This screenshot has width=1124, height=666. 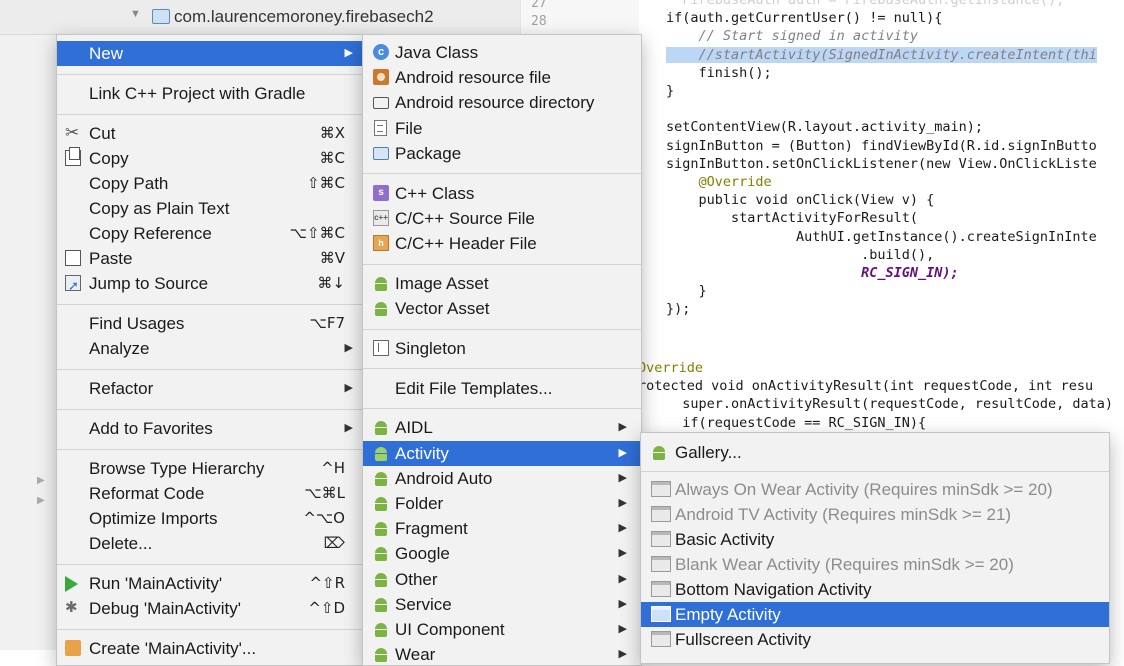 What do you see at coordinates (156, 583) in the screenshot?
I see `menu-item-label: Run 'MainActivity'` at bounding box center [156, 583].